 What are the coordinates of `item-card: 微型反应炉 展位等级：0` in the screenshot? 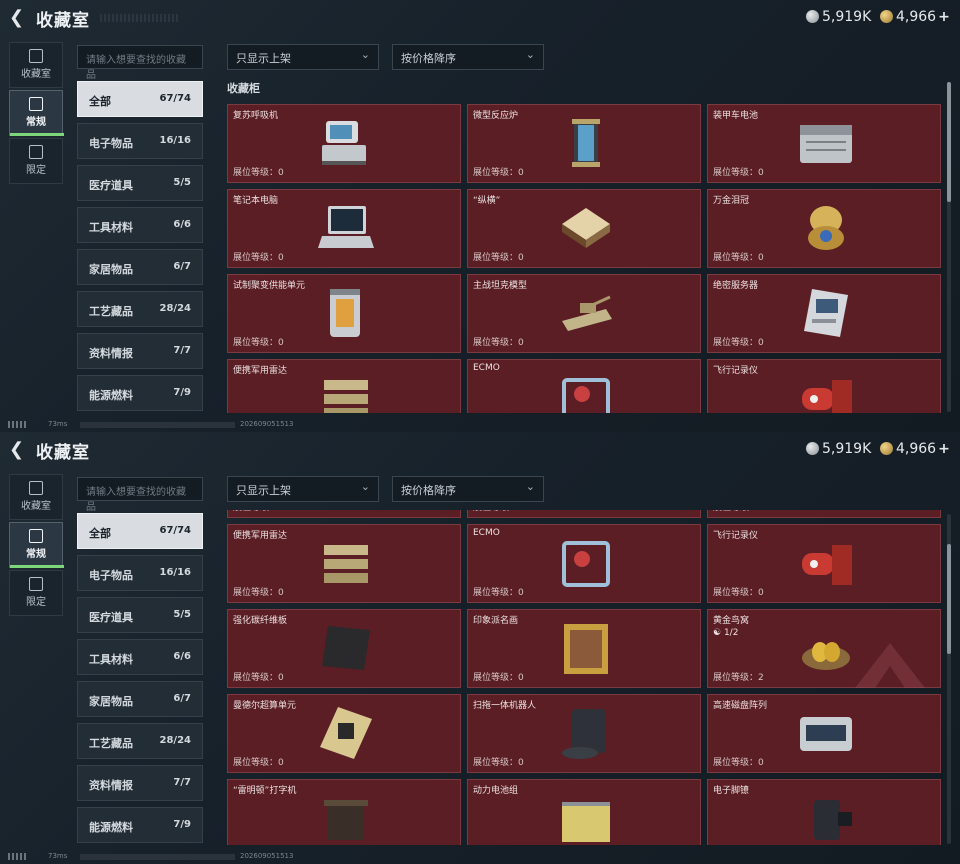 It's located at (584, 143).